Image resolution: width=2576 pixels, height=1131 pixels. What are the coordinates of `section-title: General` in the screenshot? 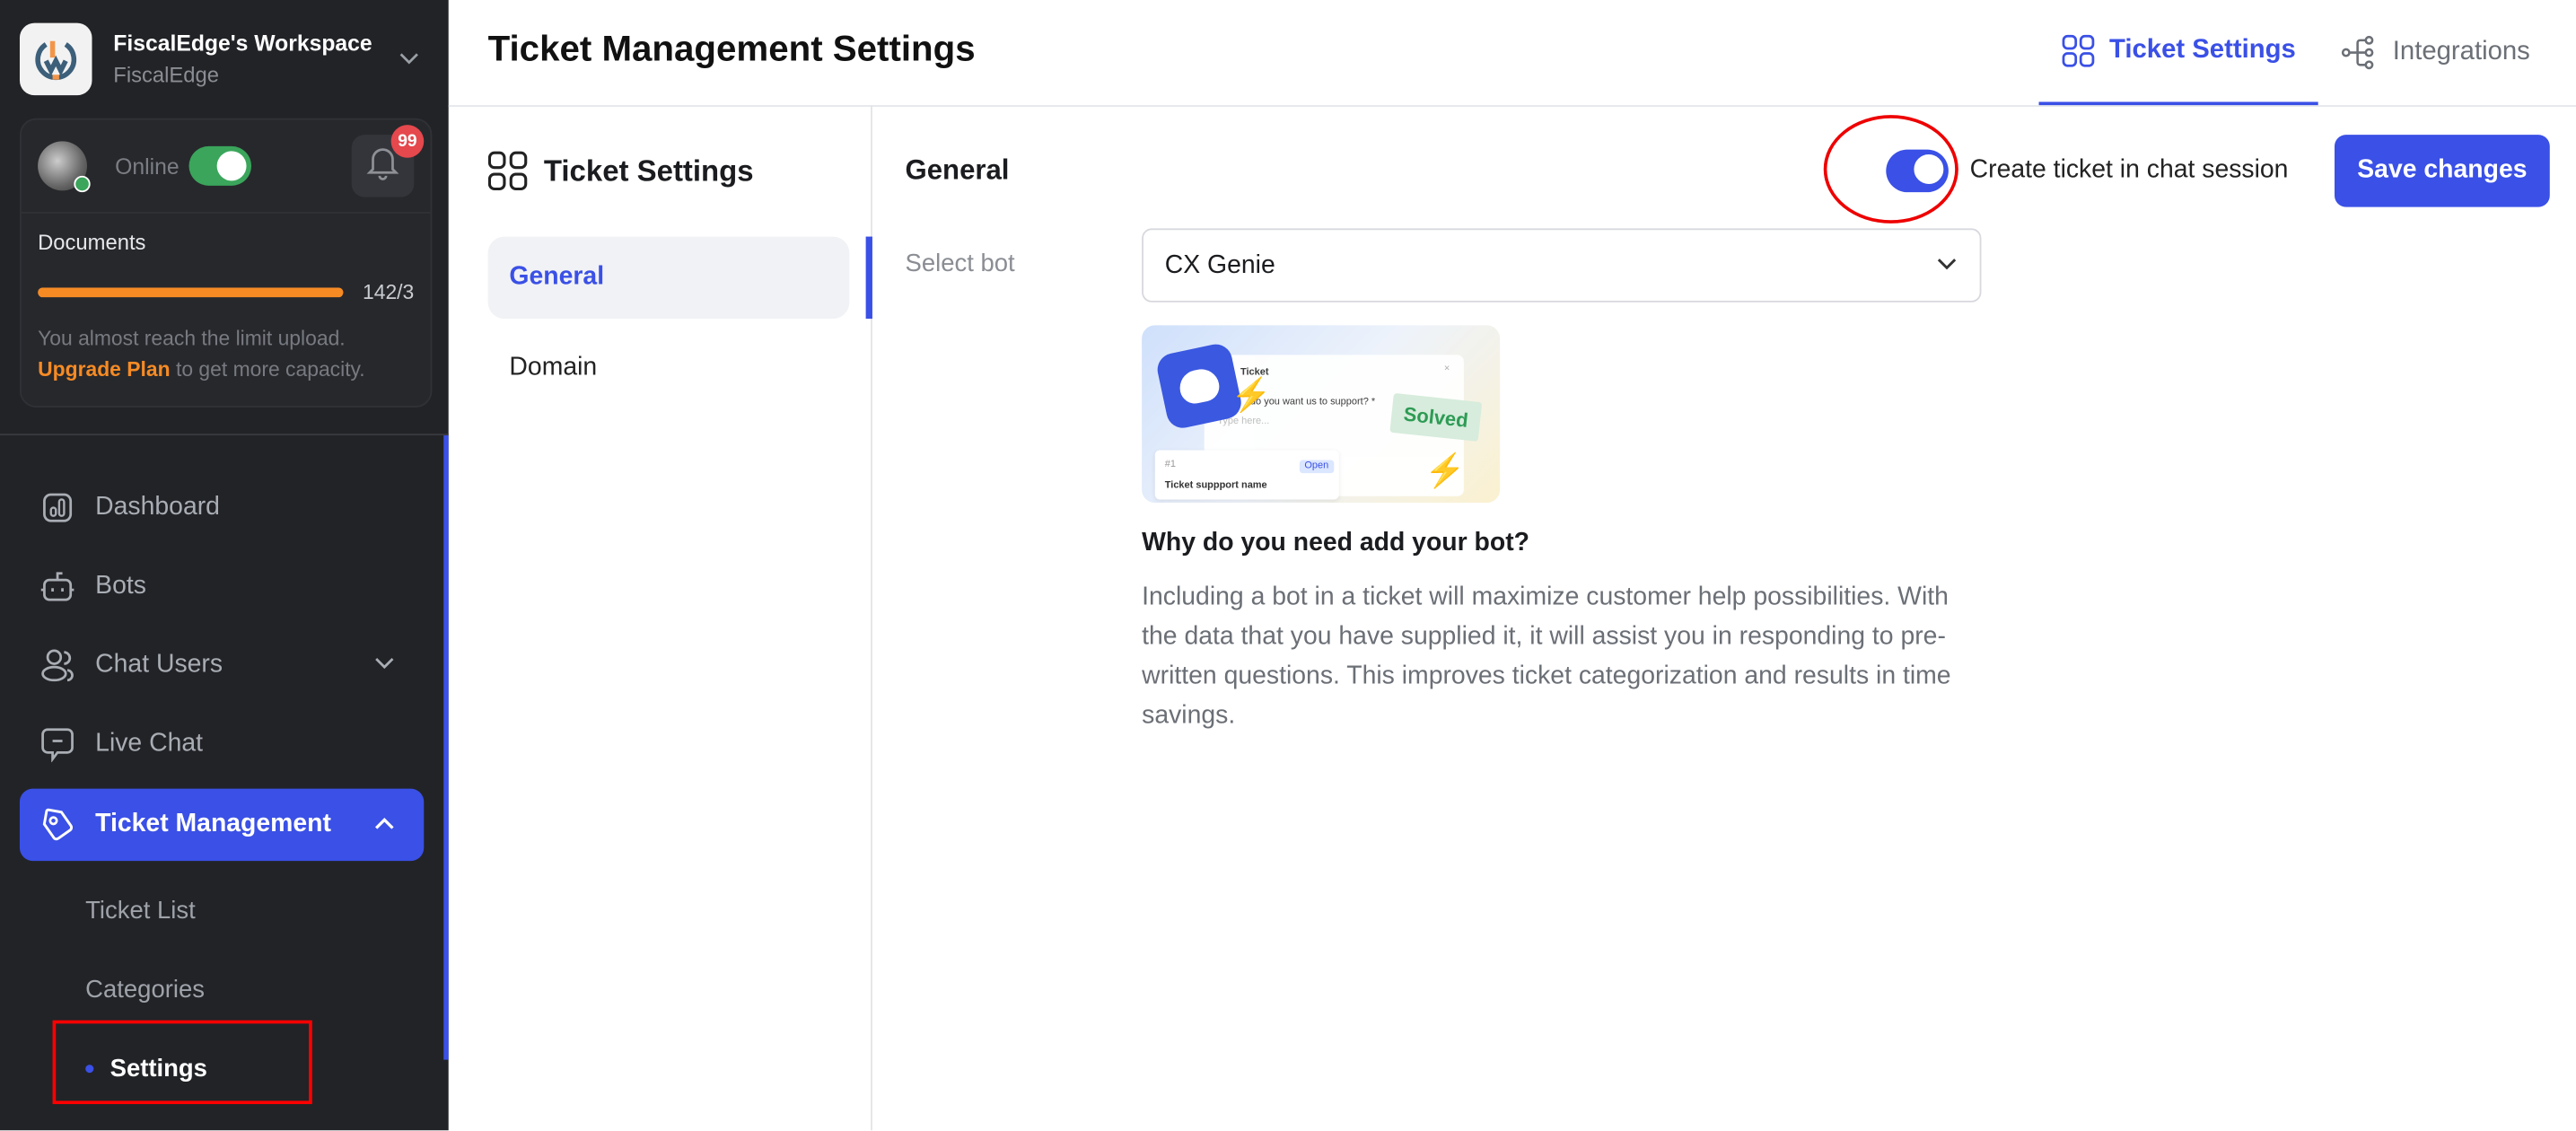 It's located at (957, 170).